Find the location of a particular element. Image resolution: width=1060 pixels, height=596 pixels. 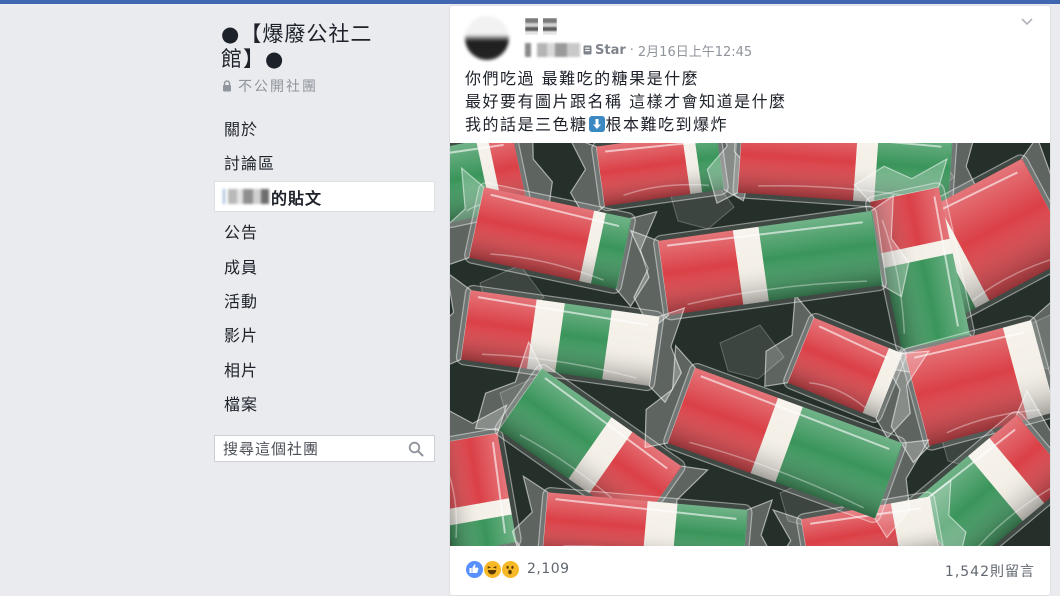

sidebar-item-my-posts: 的貼文 is located at coordinates (324, 197).